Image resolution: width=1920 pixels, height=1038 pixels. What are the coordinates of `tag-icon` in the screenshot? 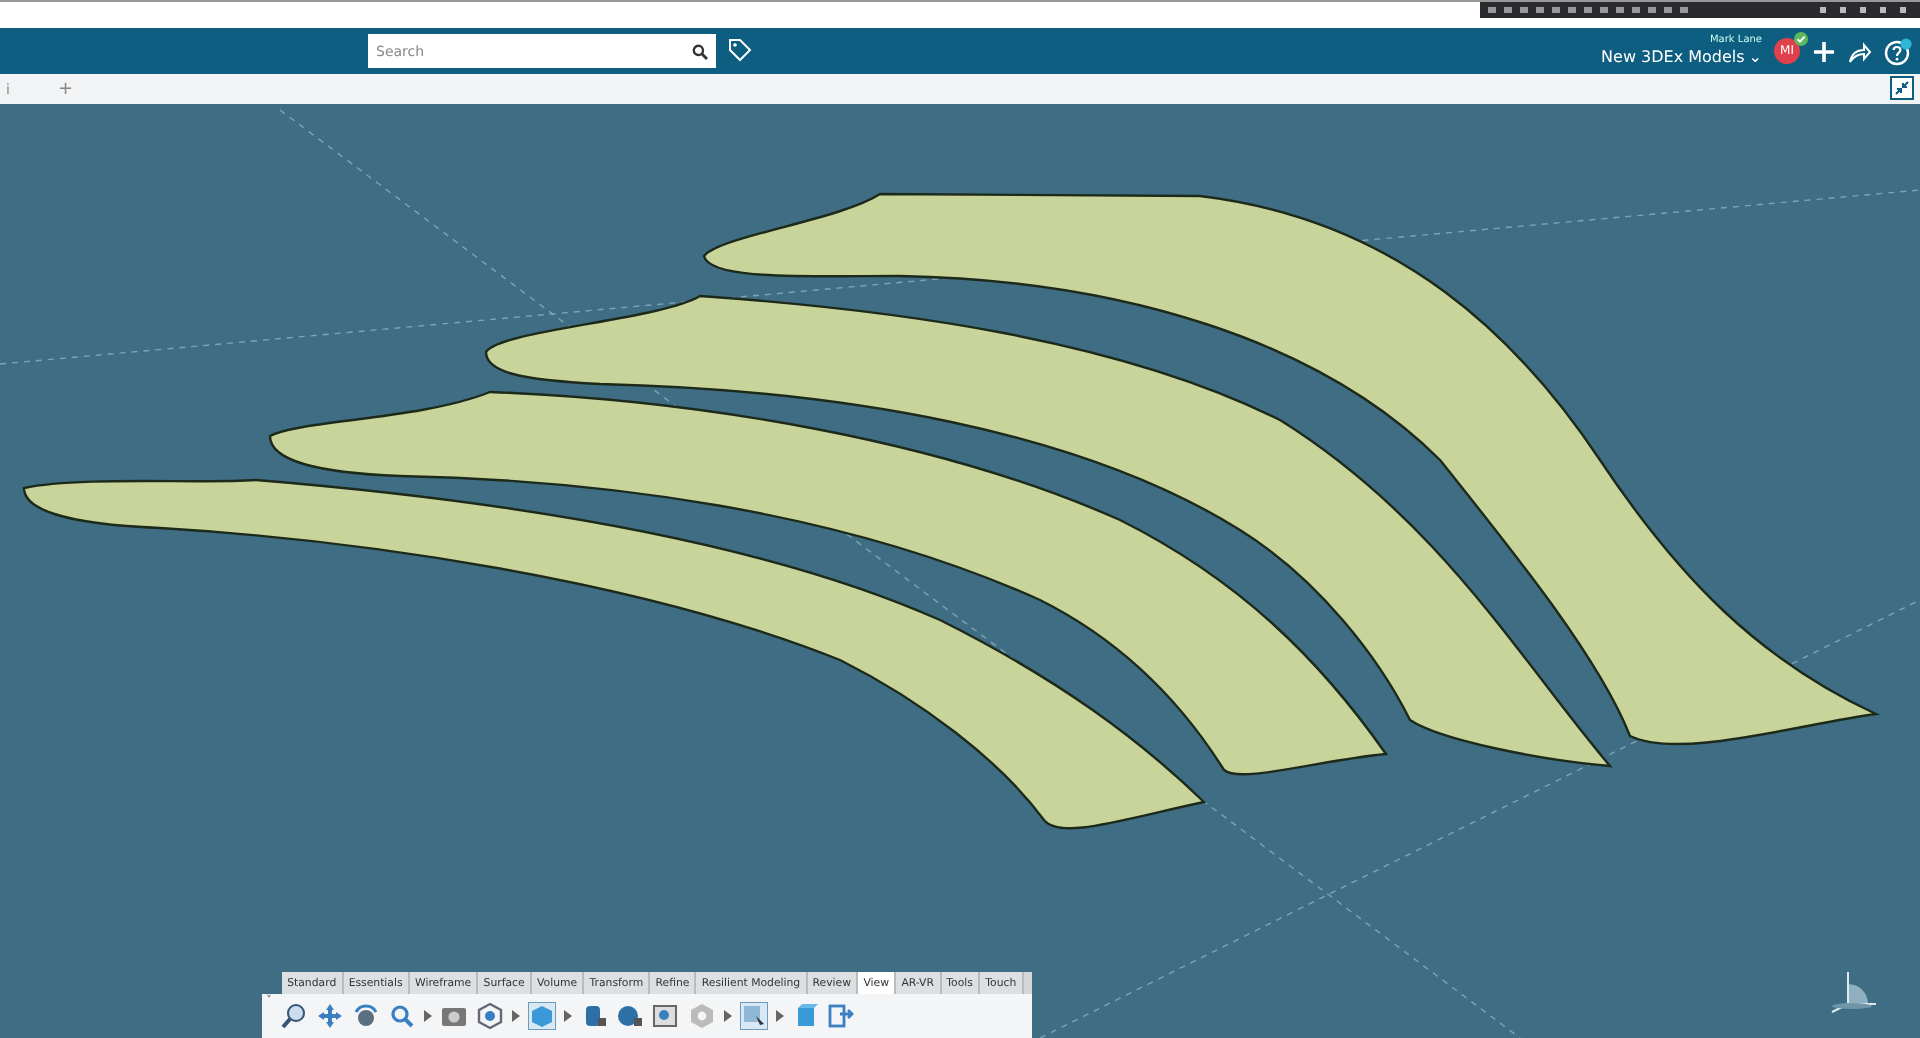 It's located at (740, 50).